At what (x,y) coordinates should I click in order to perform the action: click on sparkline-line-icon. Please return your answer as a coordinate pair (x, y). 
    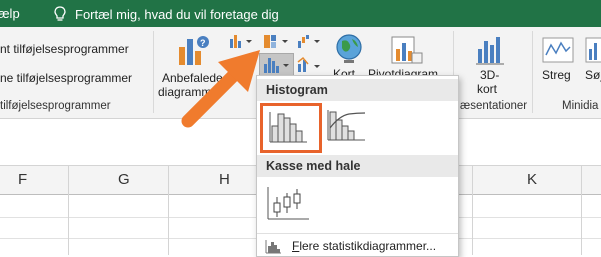
    Looking at the image, I should click on (558, 50).